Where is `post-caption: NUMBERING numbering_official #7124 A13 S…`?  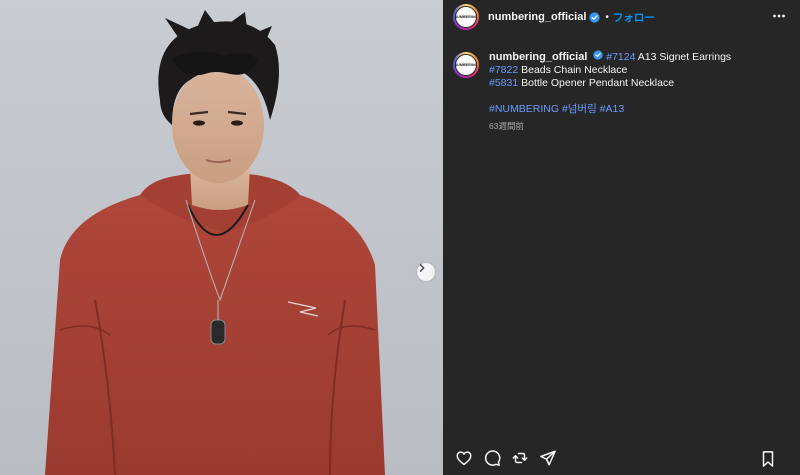
post-caption: NUMBERING numbering_official #7124 A13 S… is located at coordinates (620, 91).